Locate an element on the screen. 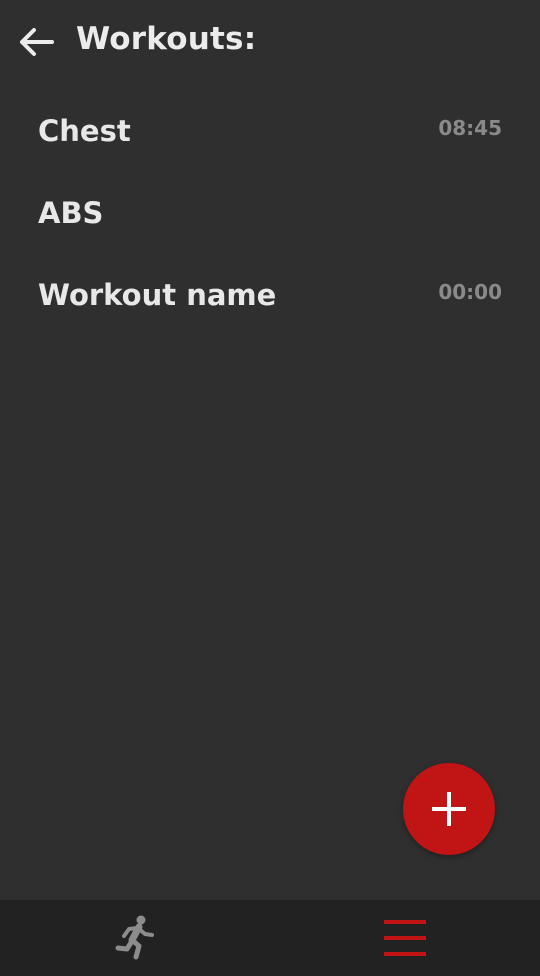  workout-duration: 08:45 is located at coordinates (470, 128).